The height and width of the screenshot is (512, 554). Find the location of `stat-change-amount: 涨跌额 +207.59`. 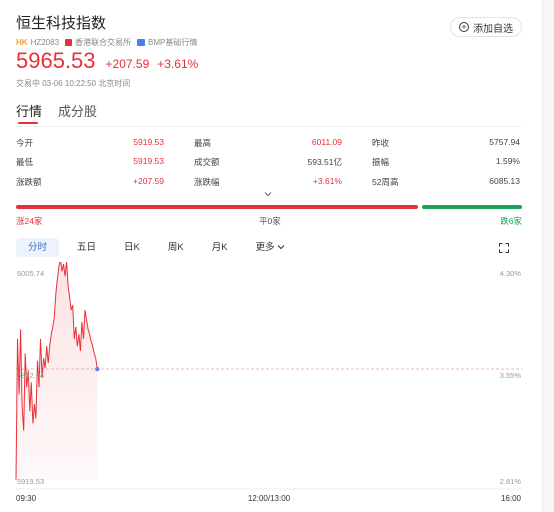

stat-change-amount: 涨跌额 +207.59 is located at coordinates (90, 182).